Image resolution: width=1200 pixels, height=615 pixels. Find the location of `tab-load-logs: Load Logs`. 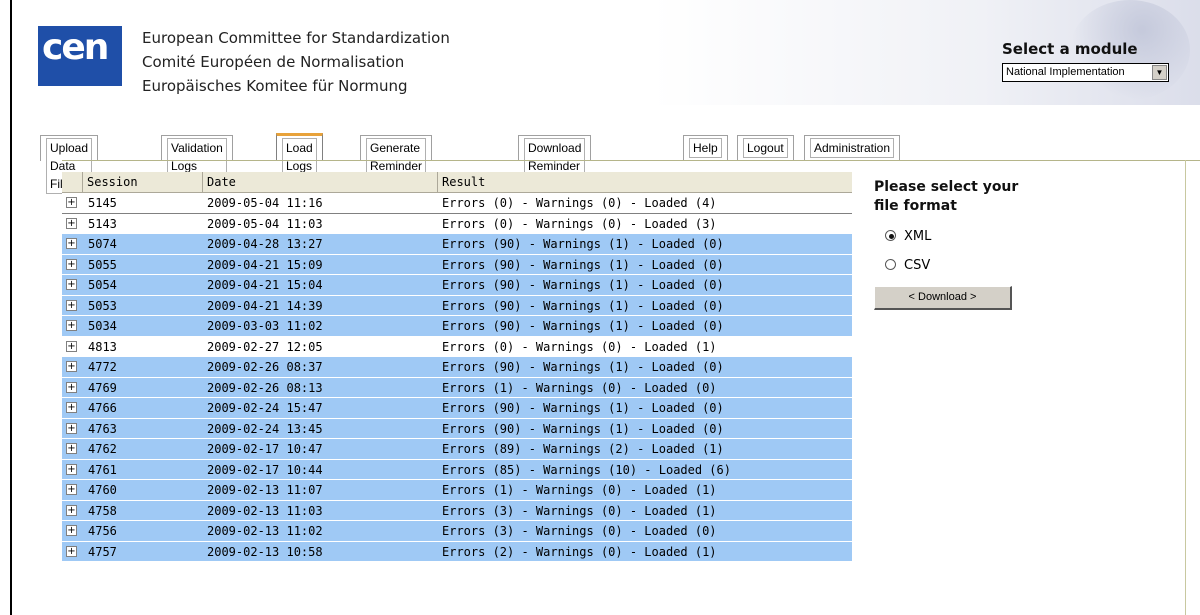

tab-load-logs: Load Logs is located at coordinates (299, 154).